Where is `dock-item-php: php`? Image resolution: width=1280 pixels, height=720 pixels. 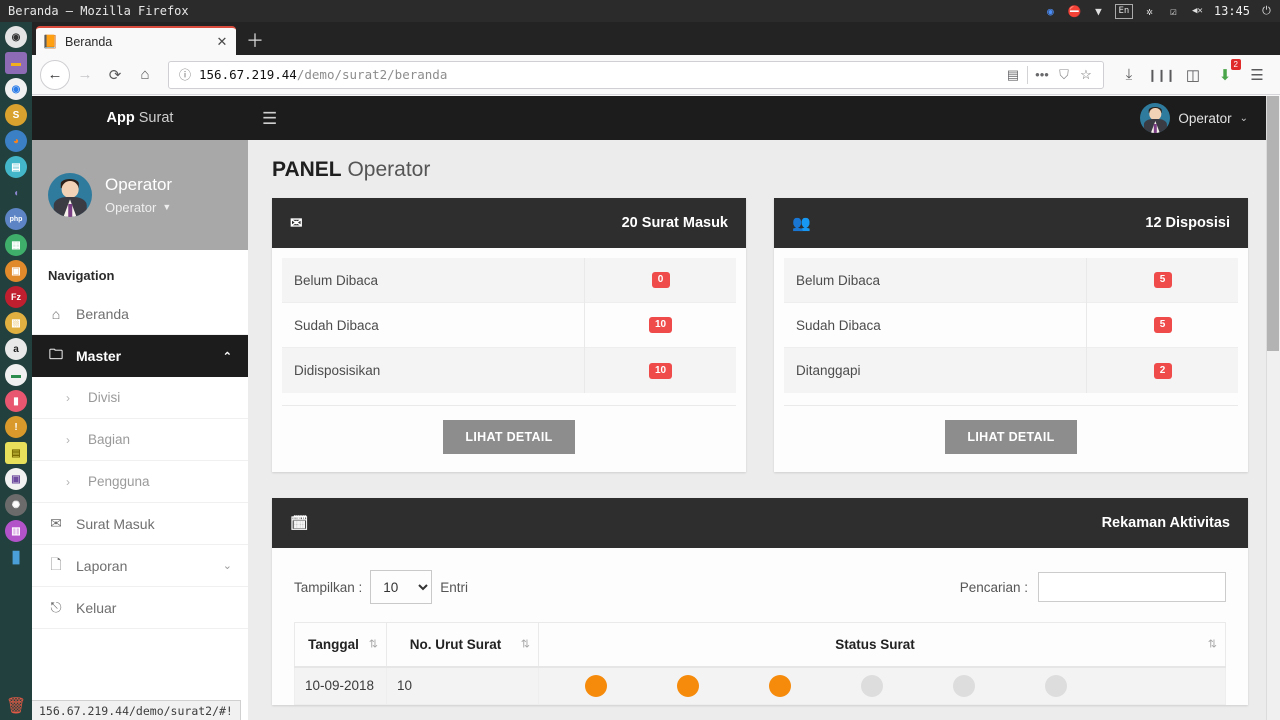
dock-item-php: php is located at coordinates (16, 219).